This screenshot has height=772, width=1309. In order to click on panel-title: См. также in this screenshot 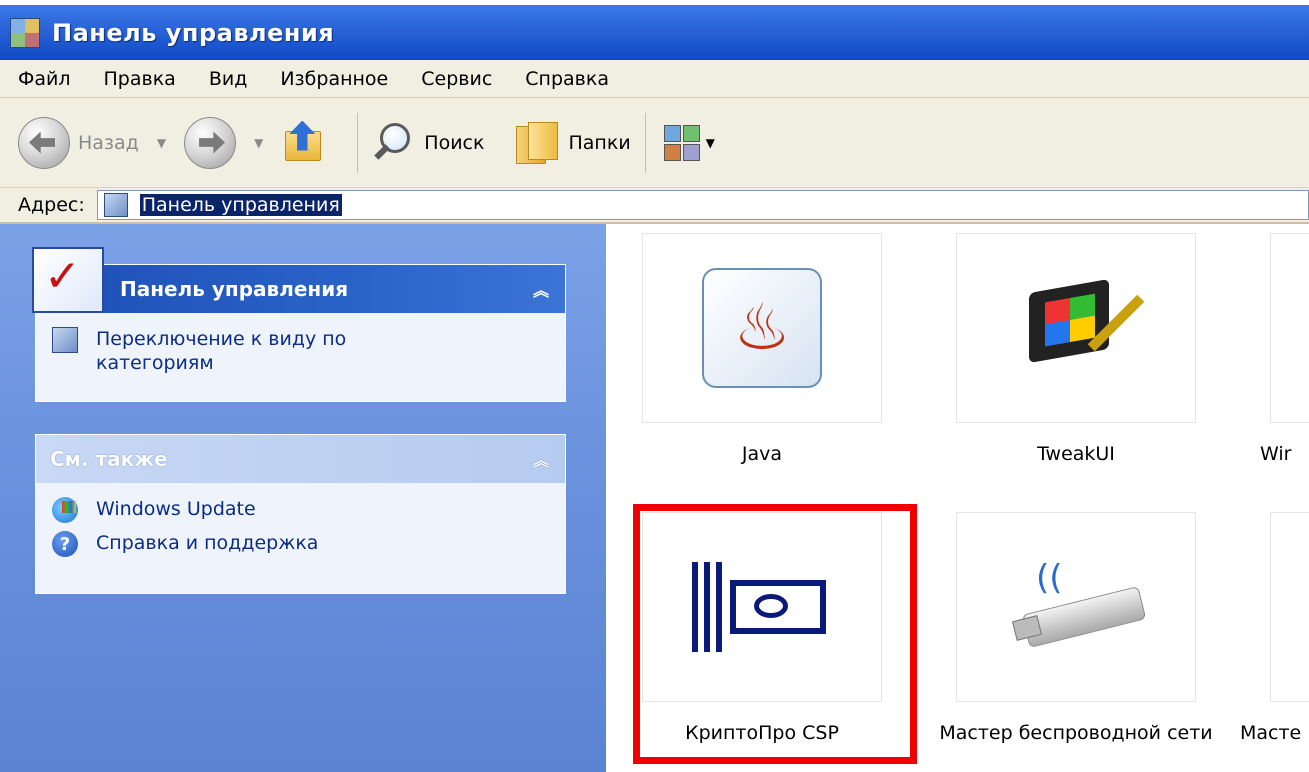, I will do `click(109, 459)`.